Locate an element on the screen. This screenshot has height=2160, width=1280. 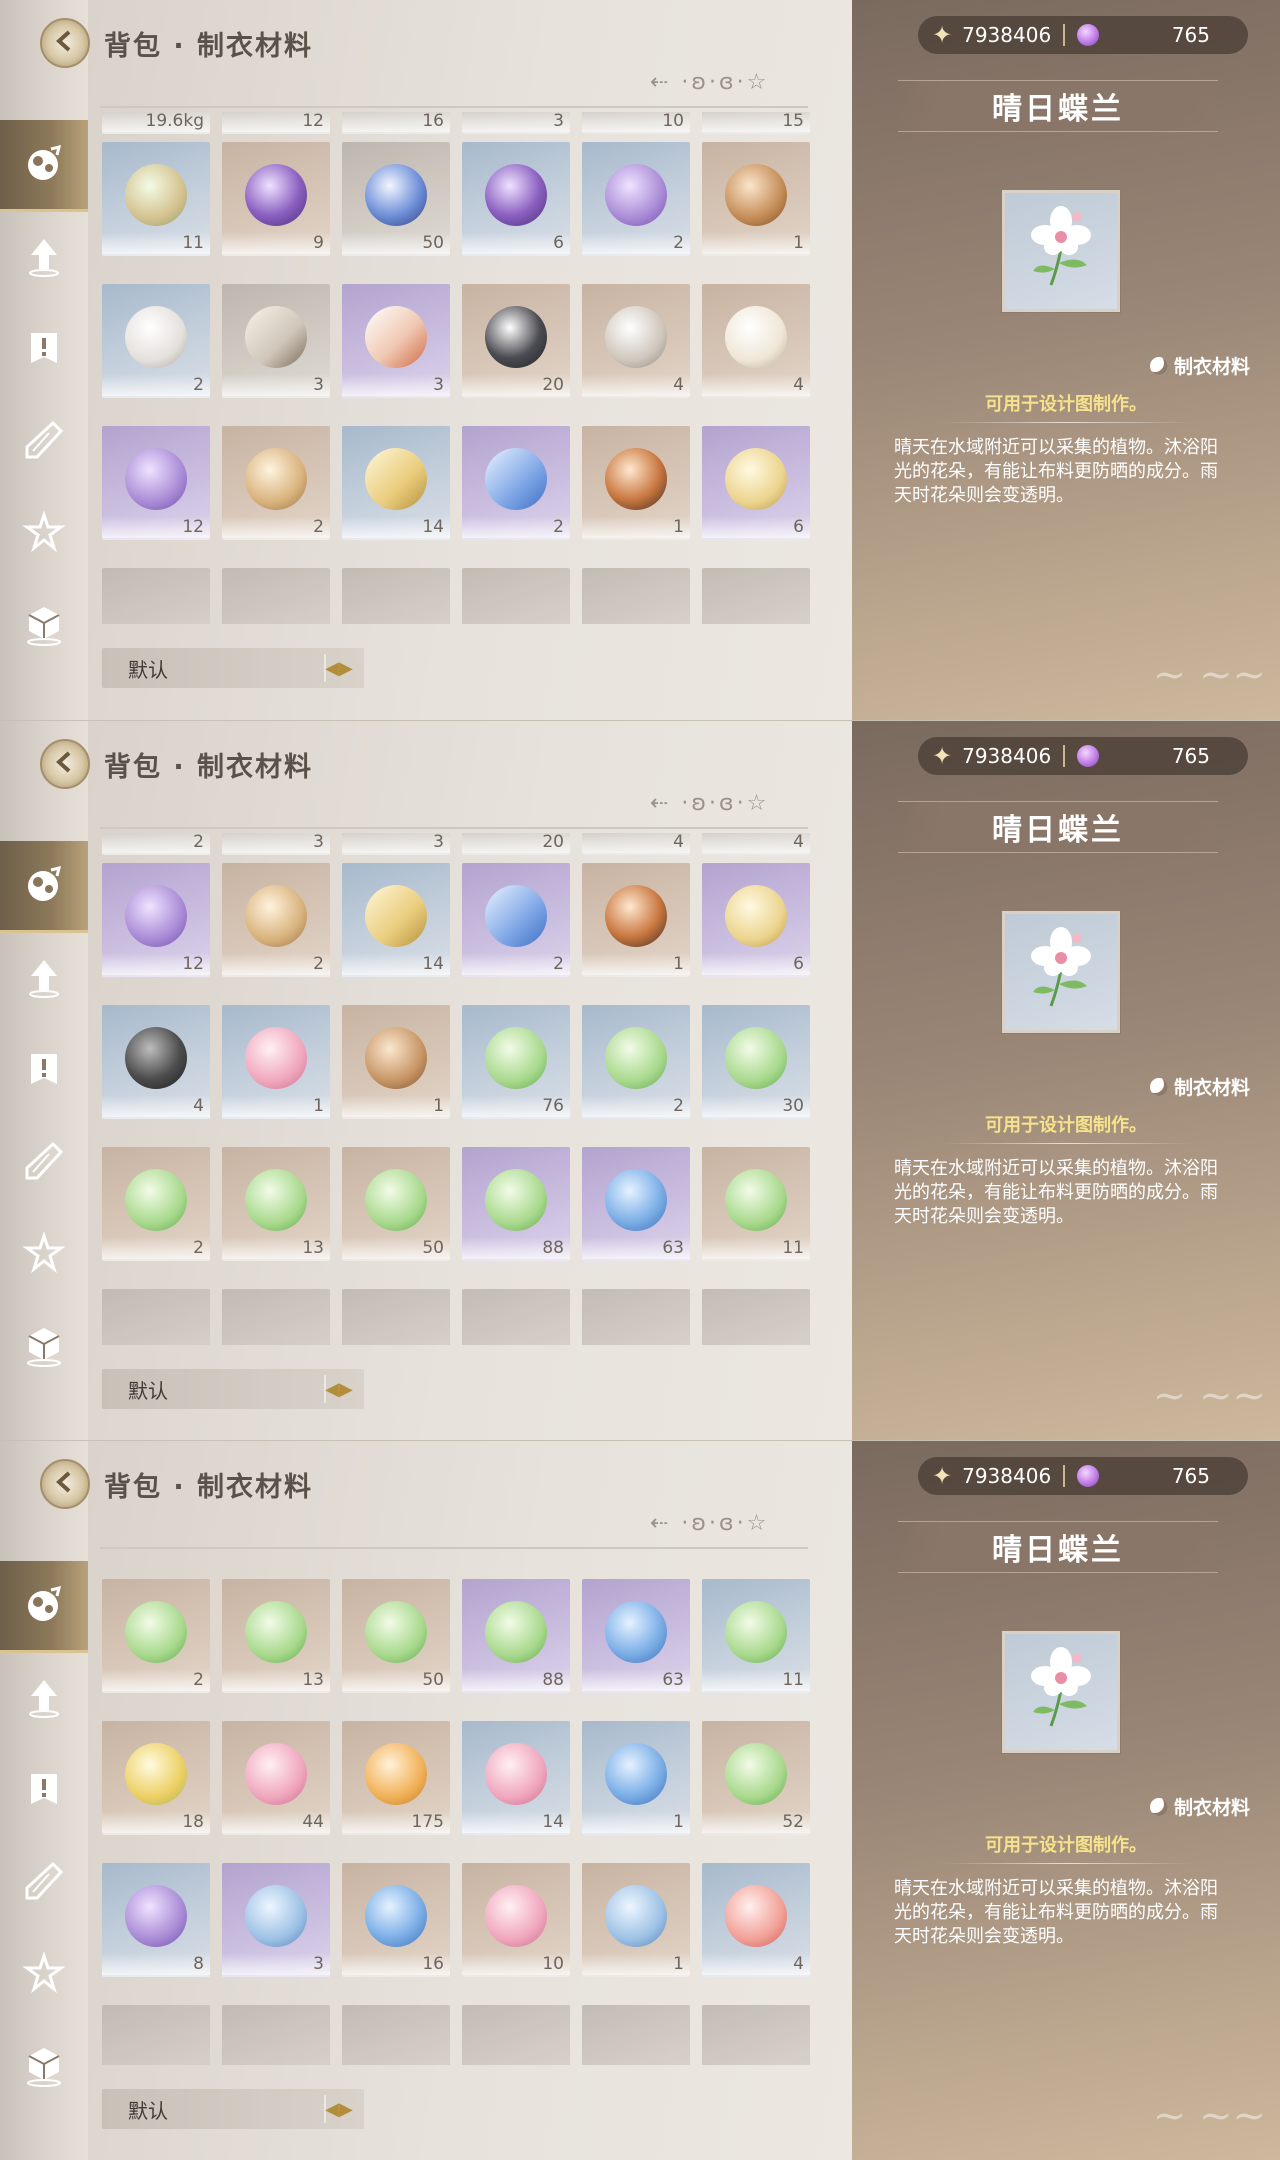
item-slot: 175 is located at coordinates (396, 1778).